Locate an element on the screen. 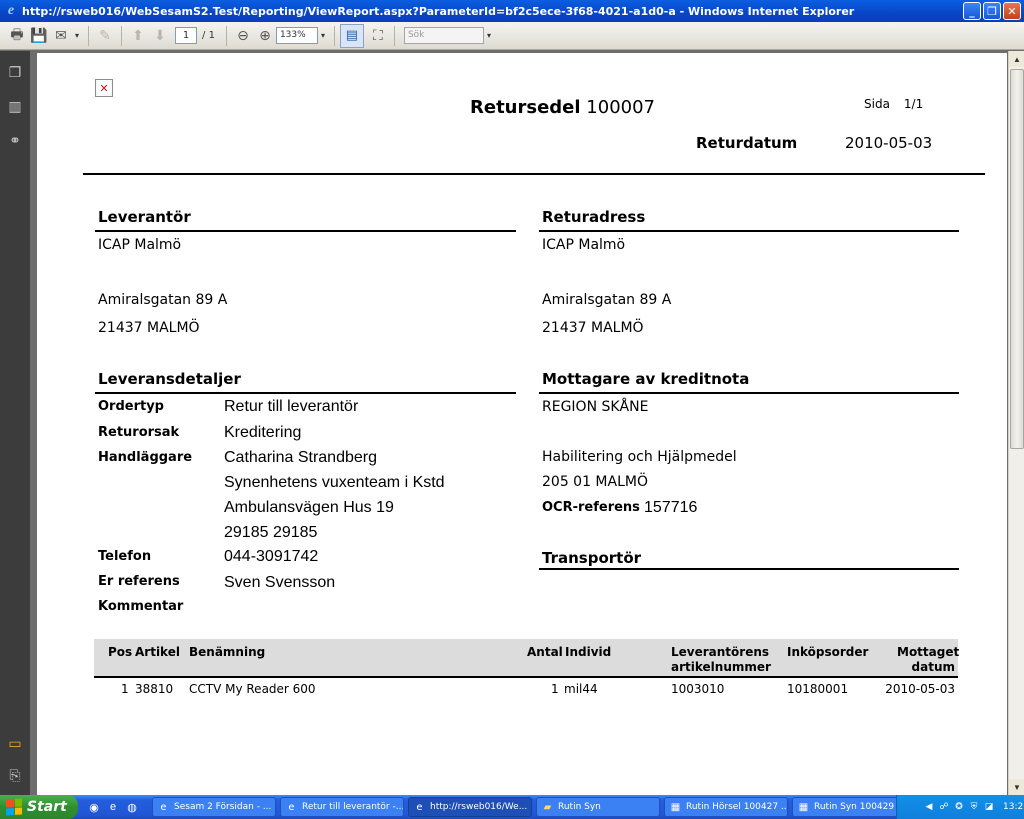 Image resolution: width=1024 pixels, height=819 pixels. doc-number: 100007 is located at coordinates (621, 107).